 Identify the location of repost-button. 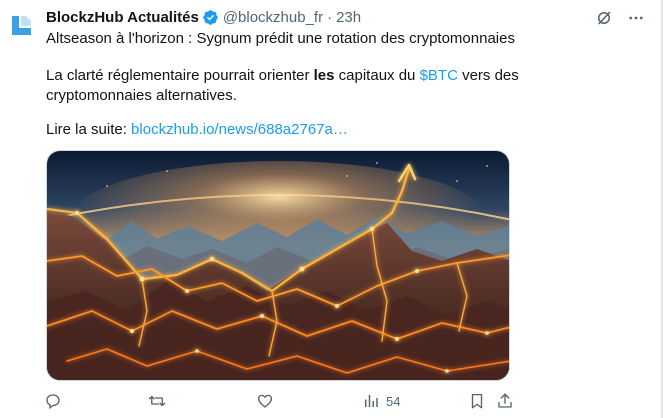
(157, 401).